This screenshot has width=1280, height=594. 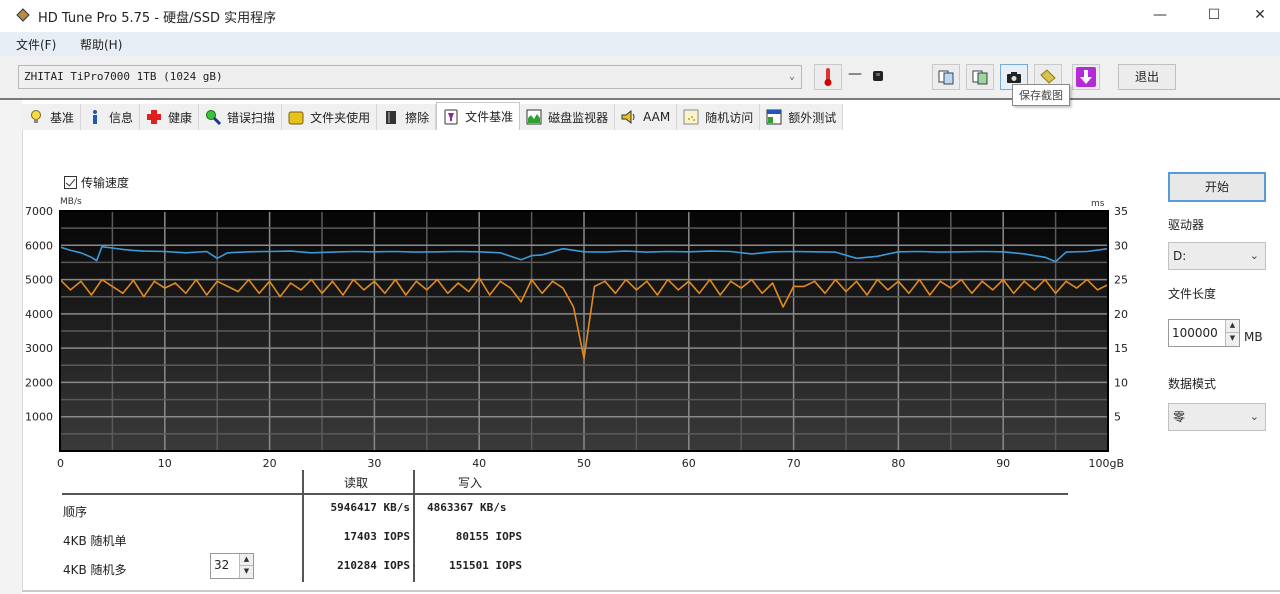 I want to click on sequential-write-value: 4863367 KB/s, so click(x=467, y=507).